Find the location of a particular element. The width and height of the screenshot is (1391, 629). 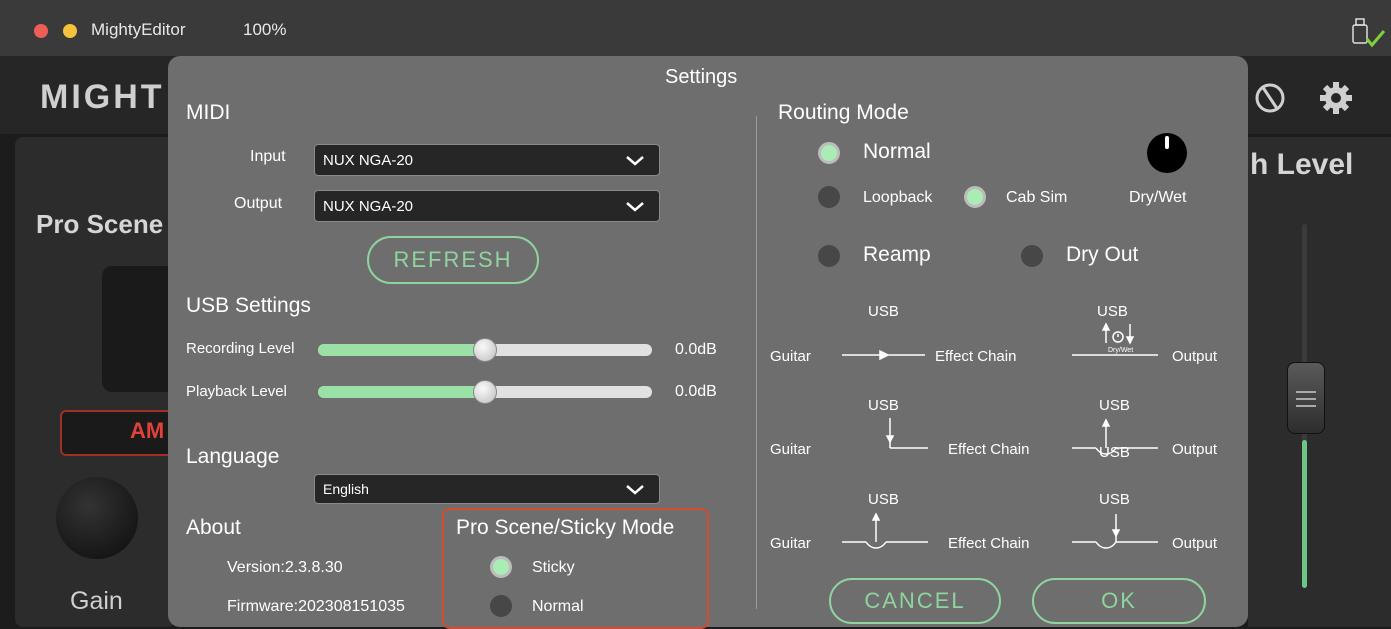

close-window-button is located at coordinates (41, 31).